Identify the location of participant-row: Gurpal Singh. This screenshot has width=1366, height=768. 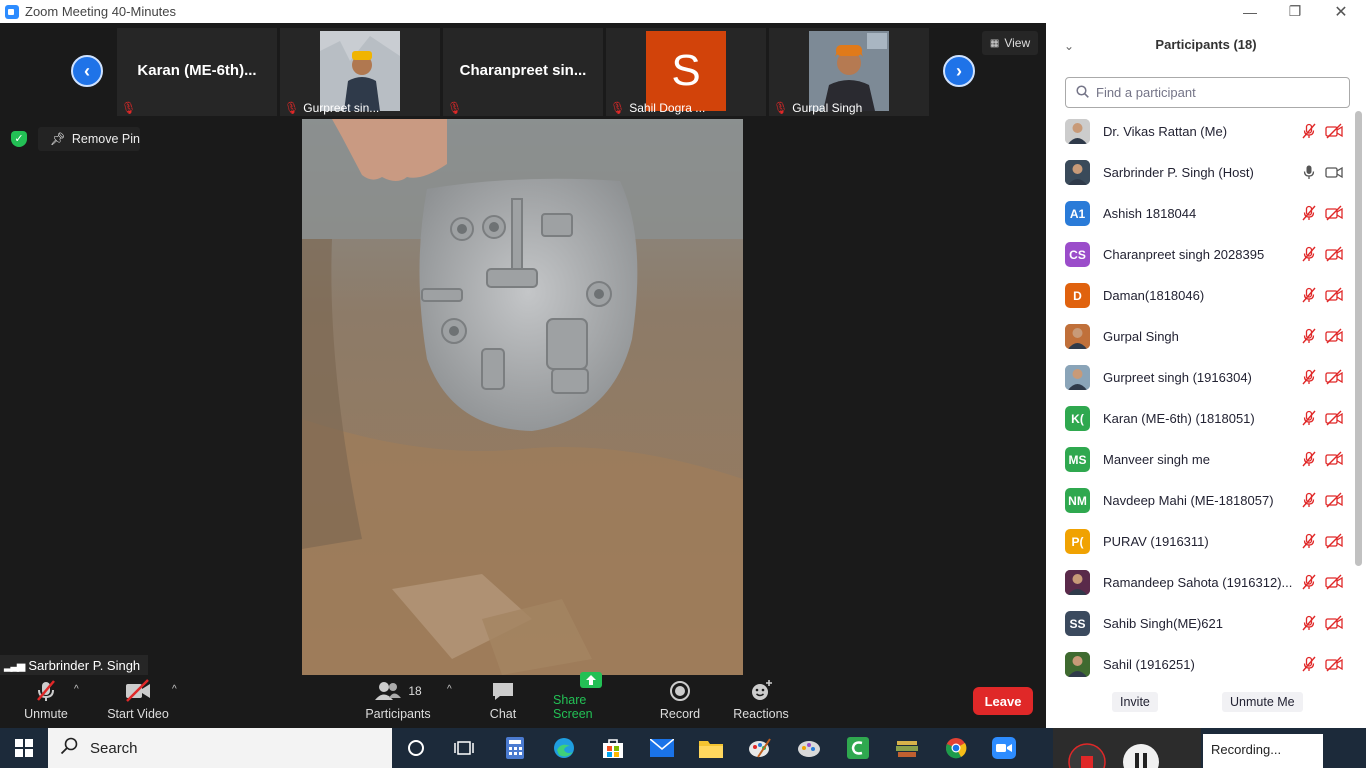
(1200, 336).